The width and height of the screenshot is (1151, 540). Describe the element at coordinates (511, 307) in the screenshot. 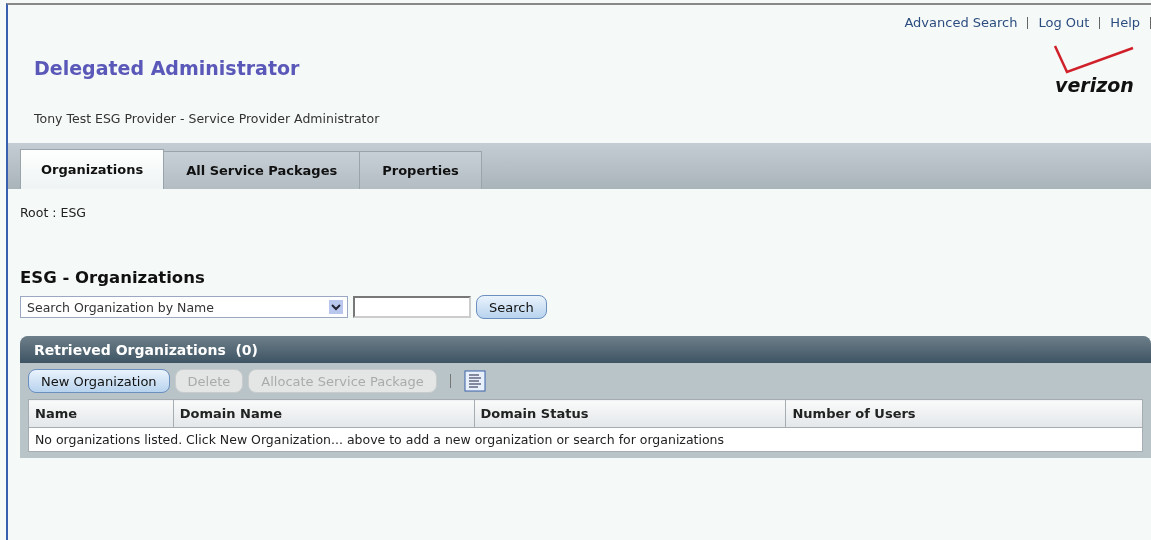

I see `search-button: Search` at that location.